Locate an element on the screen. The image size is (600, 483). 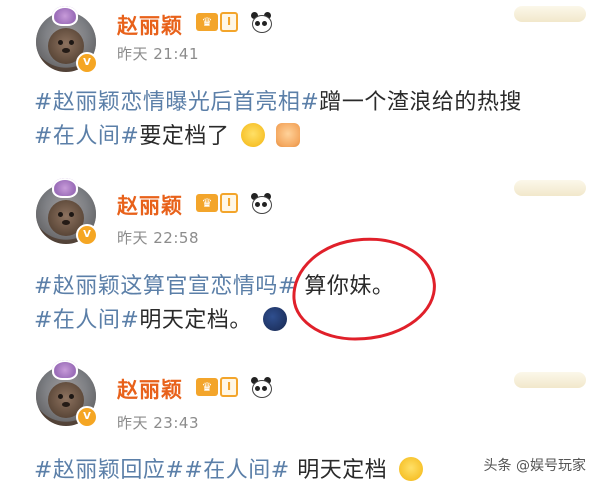
post-text-line: #赵丽颖恋情曝光后首亮相#蹭一个渣浪给的热搜 is located at coordinates (278, 100).